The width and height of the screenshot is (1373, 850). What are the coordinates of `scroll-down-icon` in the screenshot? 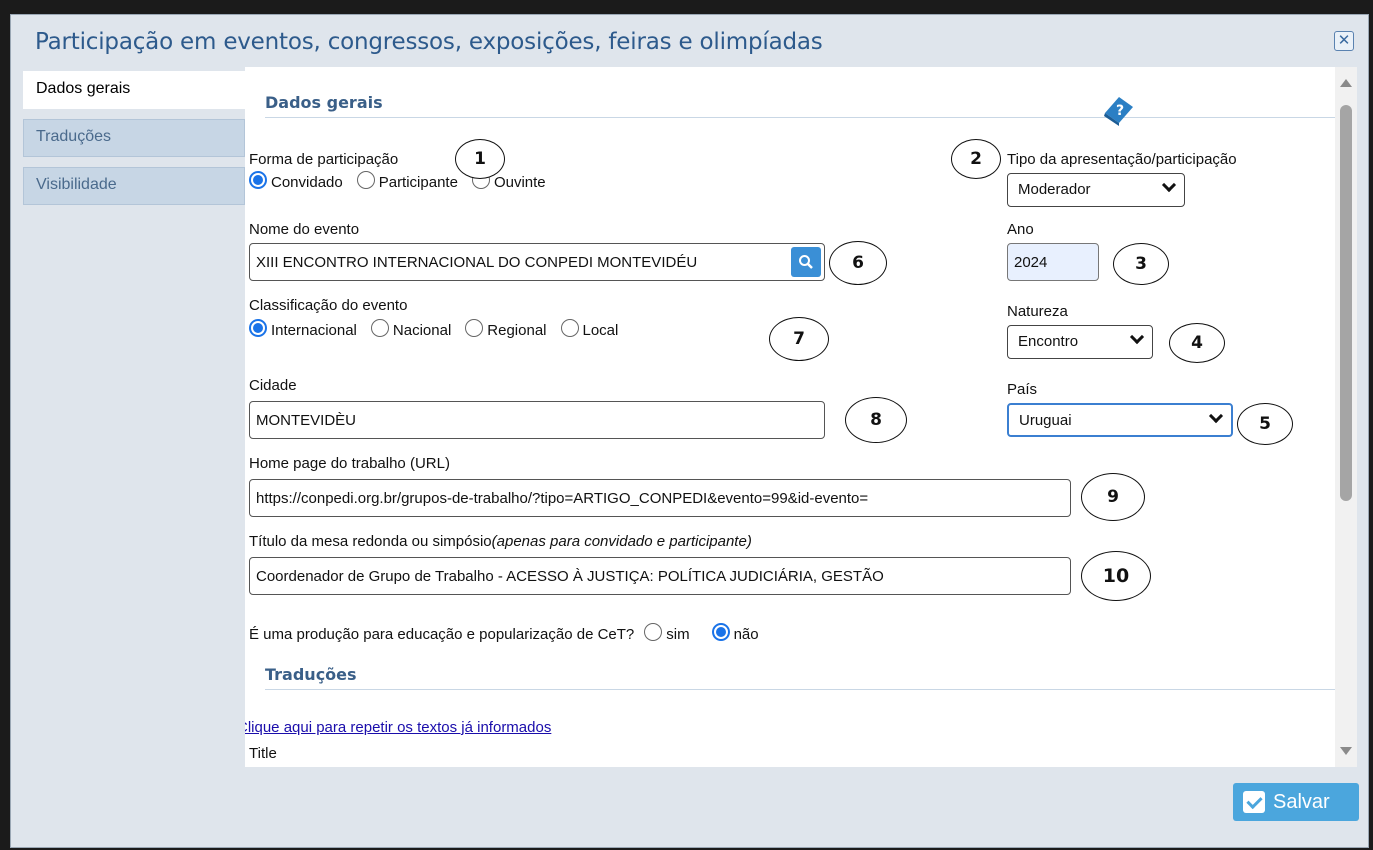 It's located at (1346, 751).